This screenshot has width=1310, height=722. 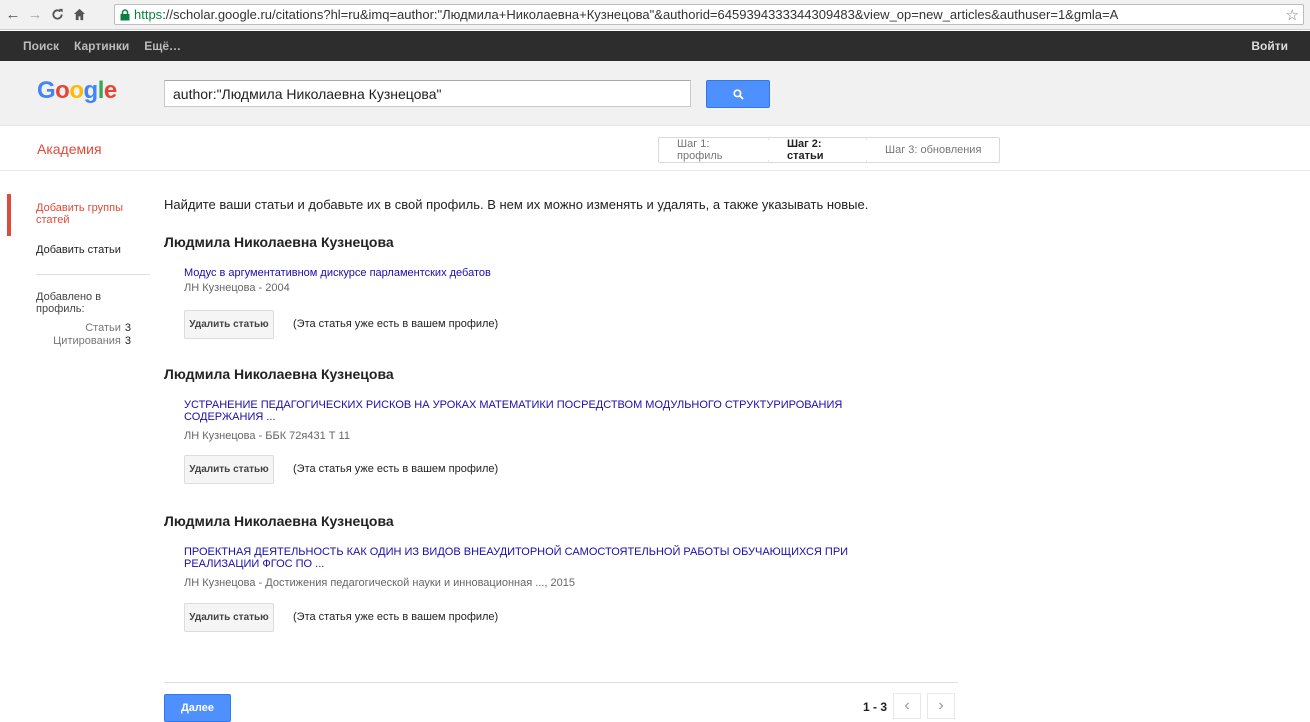 What do you see at coordinates (267, 436) in the screenshot?
I see `article-meta: ЛН Кузнецова - ББК 72я431 Т 11` at bounding box center [267, 436].